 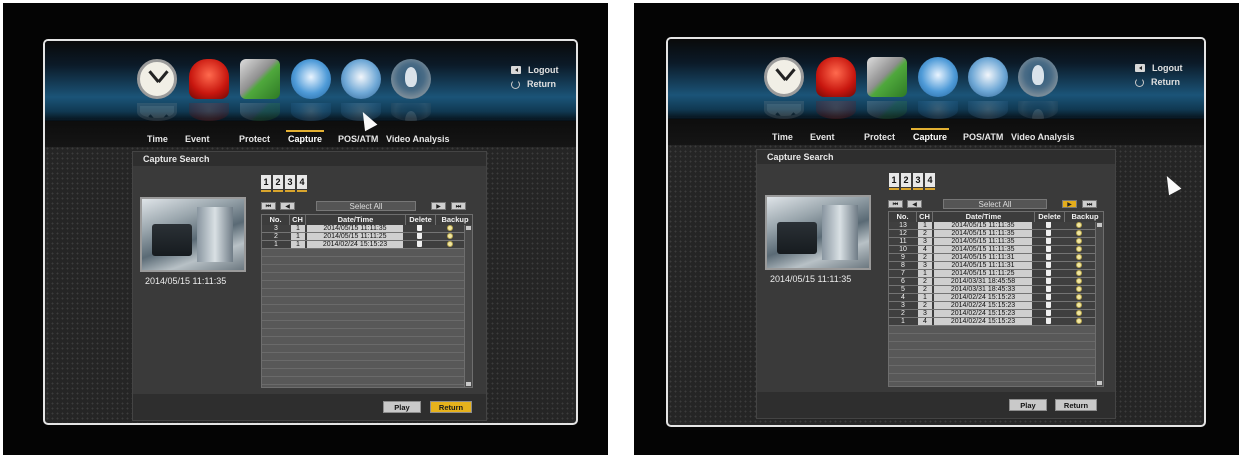 I want to click on select-all-button: Select All, so click(x=366, y=206).